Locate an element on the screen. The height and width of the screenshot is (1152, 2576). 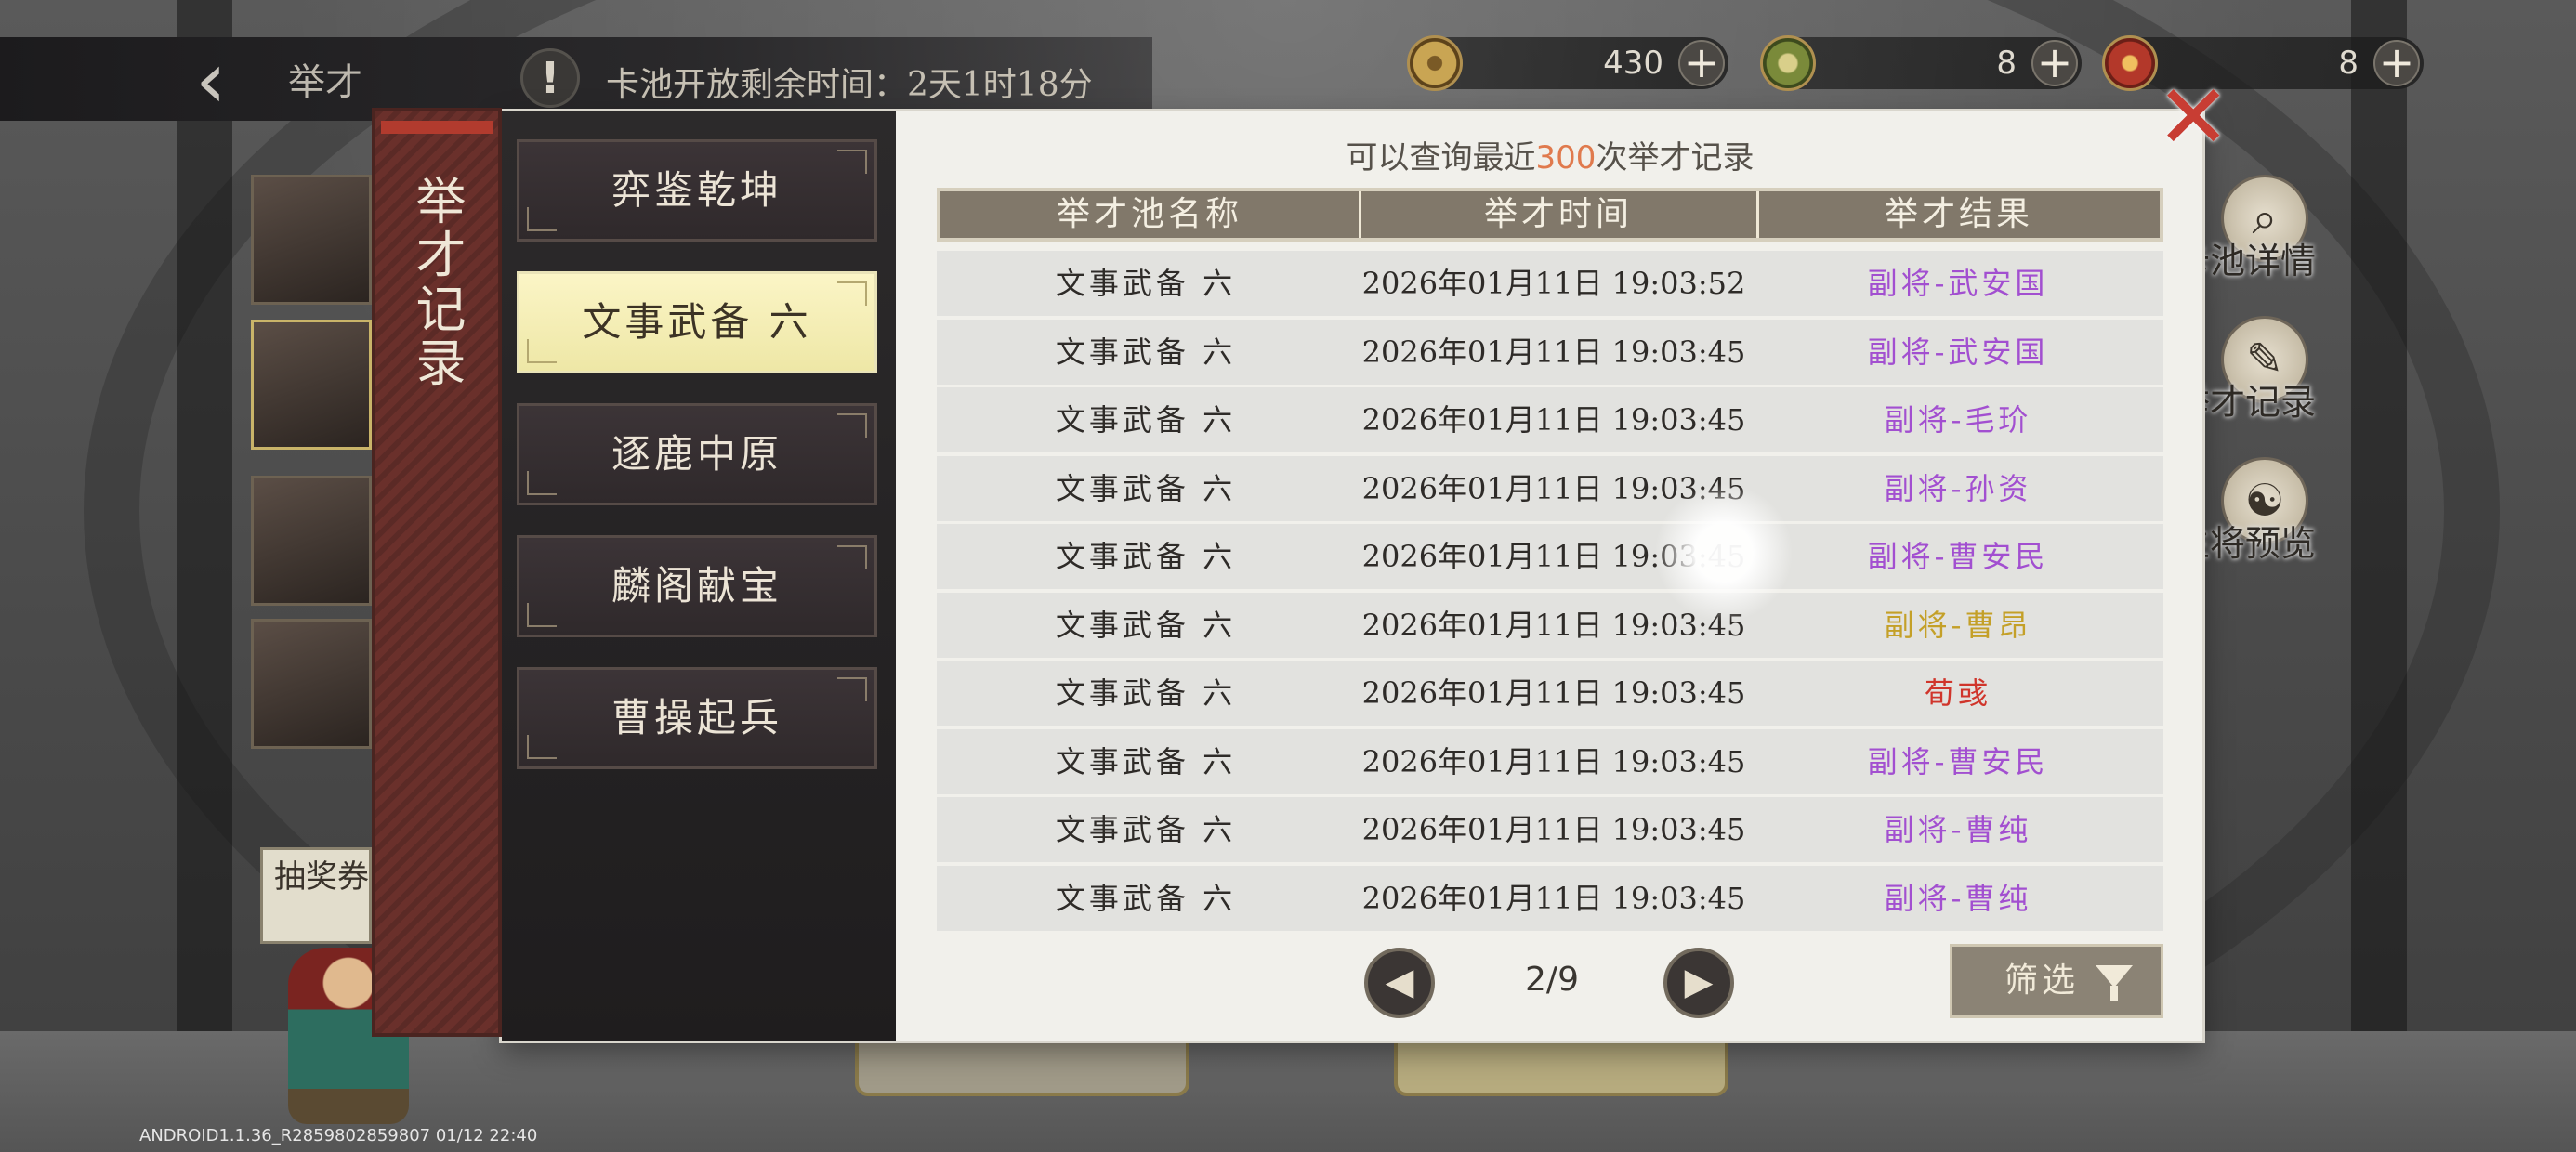
cell-recruit-result: 荀彧 is located at coordinates (1957, 693).